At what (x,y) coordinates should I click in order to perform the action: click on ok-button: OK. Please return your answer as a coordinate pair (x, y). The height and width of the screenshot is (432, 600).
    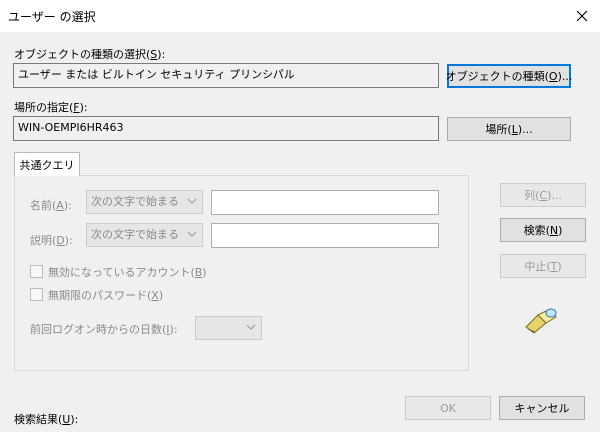
    Looking at the image, I should click on (448, 408).